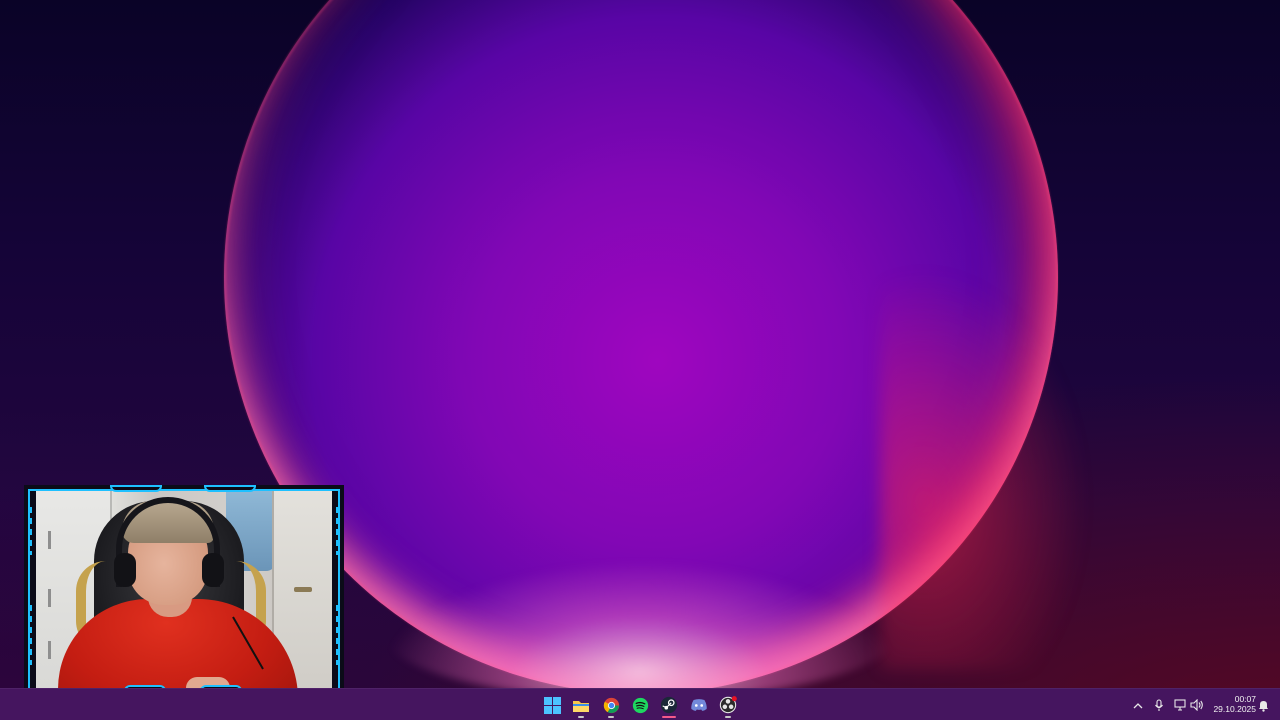  I want to click on taskbar: 00:07 29.10.2025, so click(640, 704).